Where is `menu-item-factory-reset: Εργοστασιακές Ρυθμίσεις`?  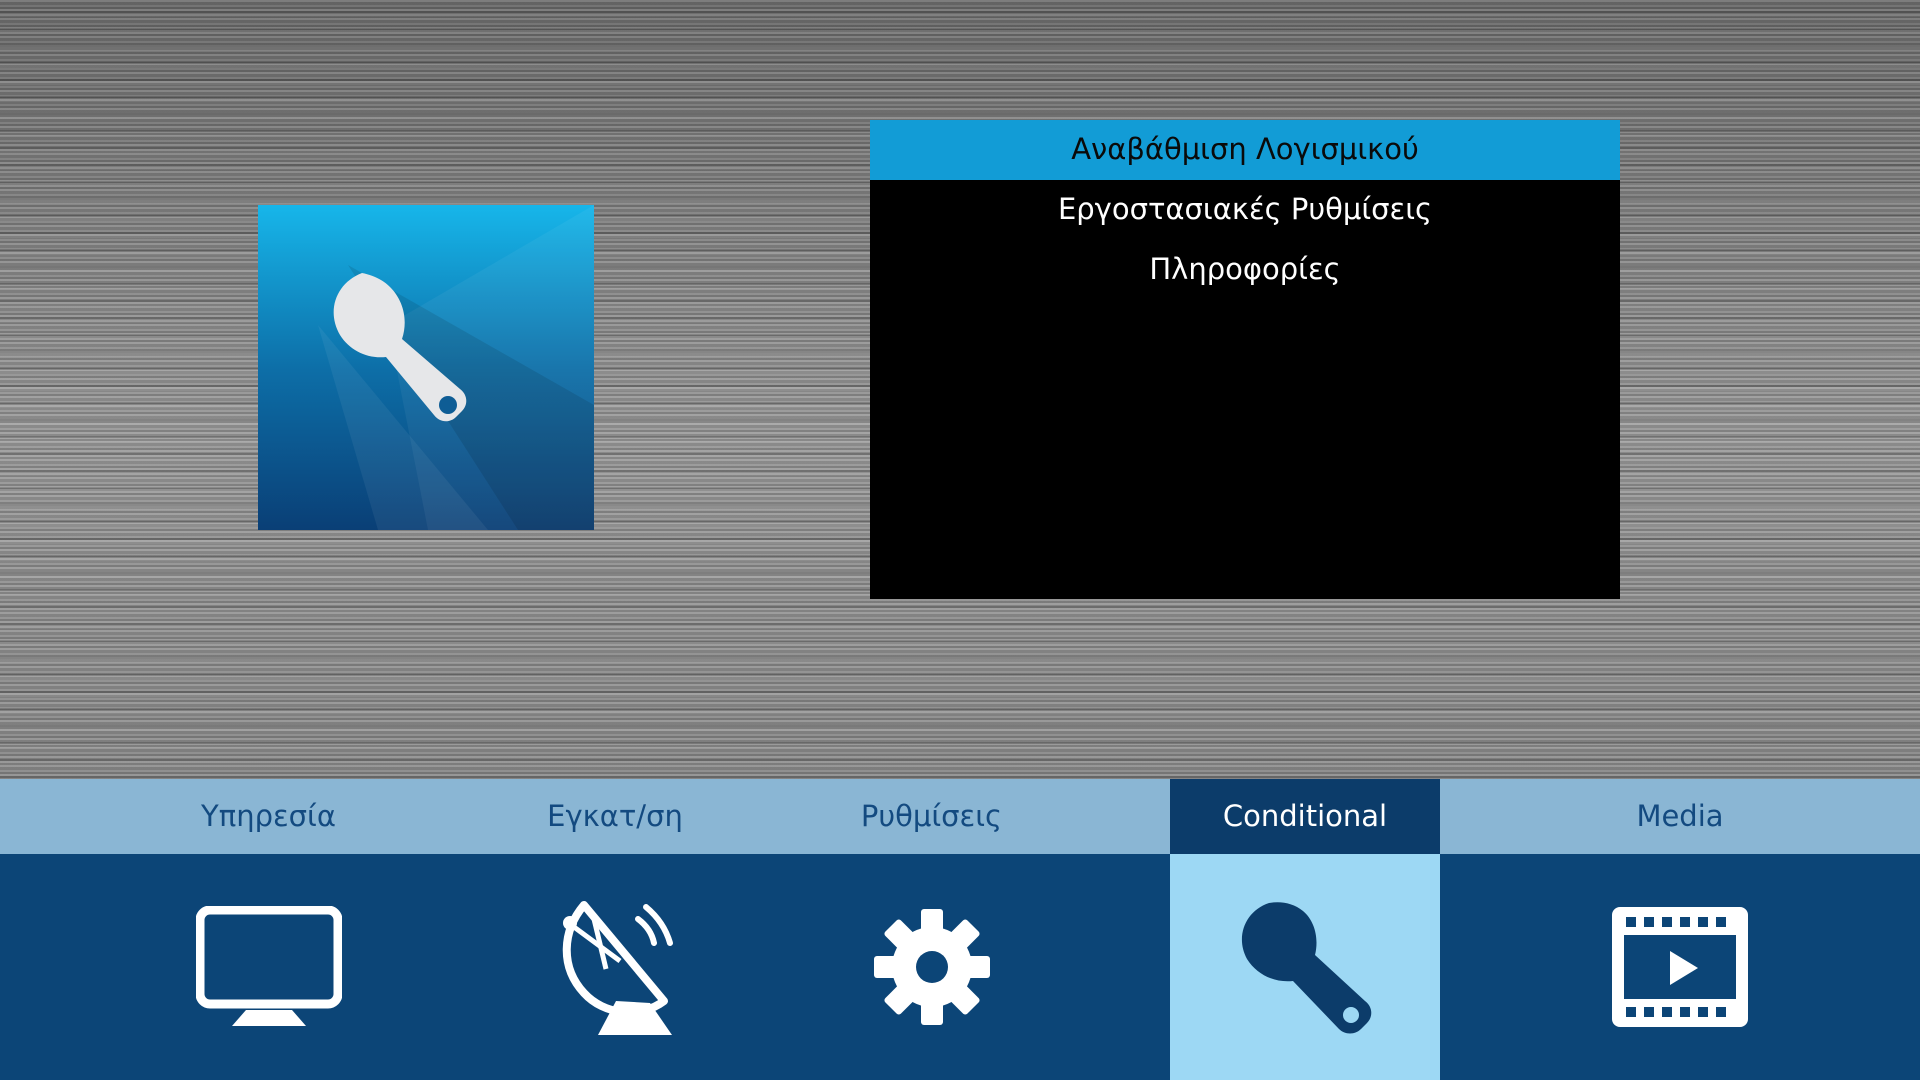 menu-item-factory-reset: Εργοστασιακές Ρυθμίσεις is located at coordinates (1245, 210).